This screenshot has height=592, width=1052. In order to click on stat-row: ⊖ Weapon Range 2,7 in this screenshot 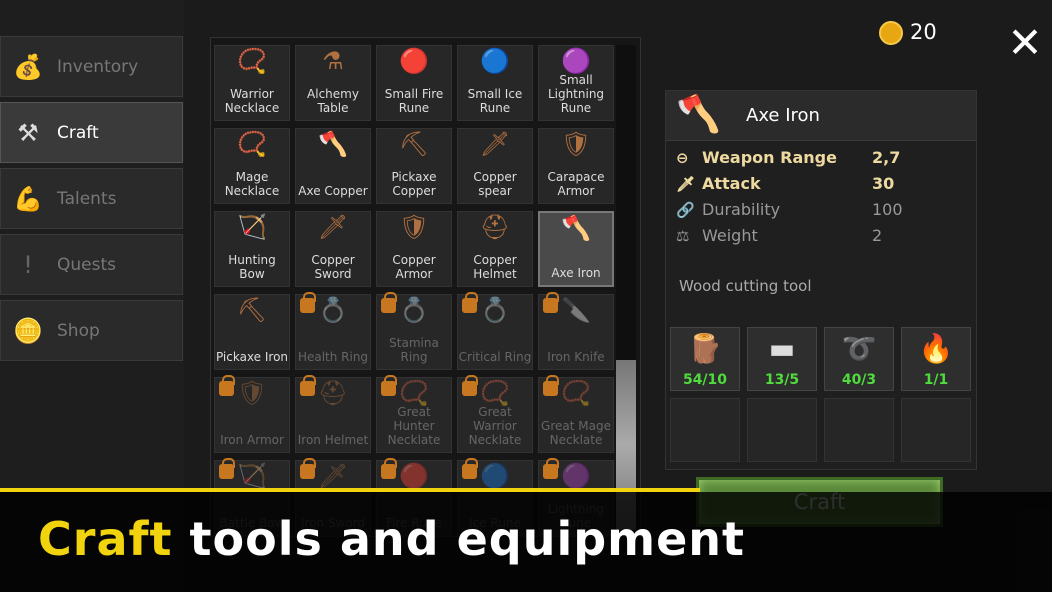, I will do `click(788, 157)`.